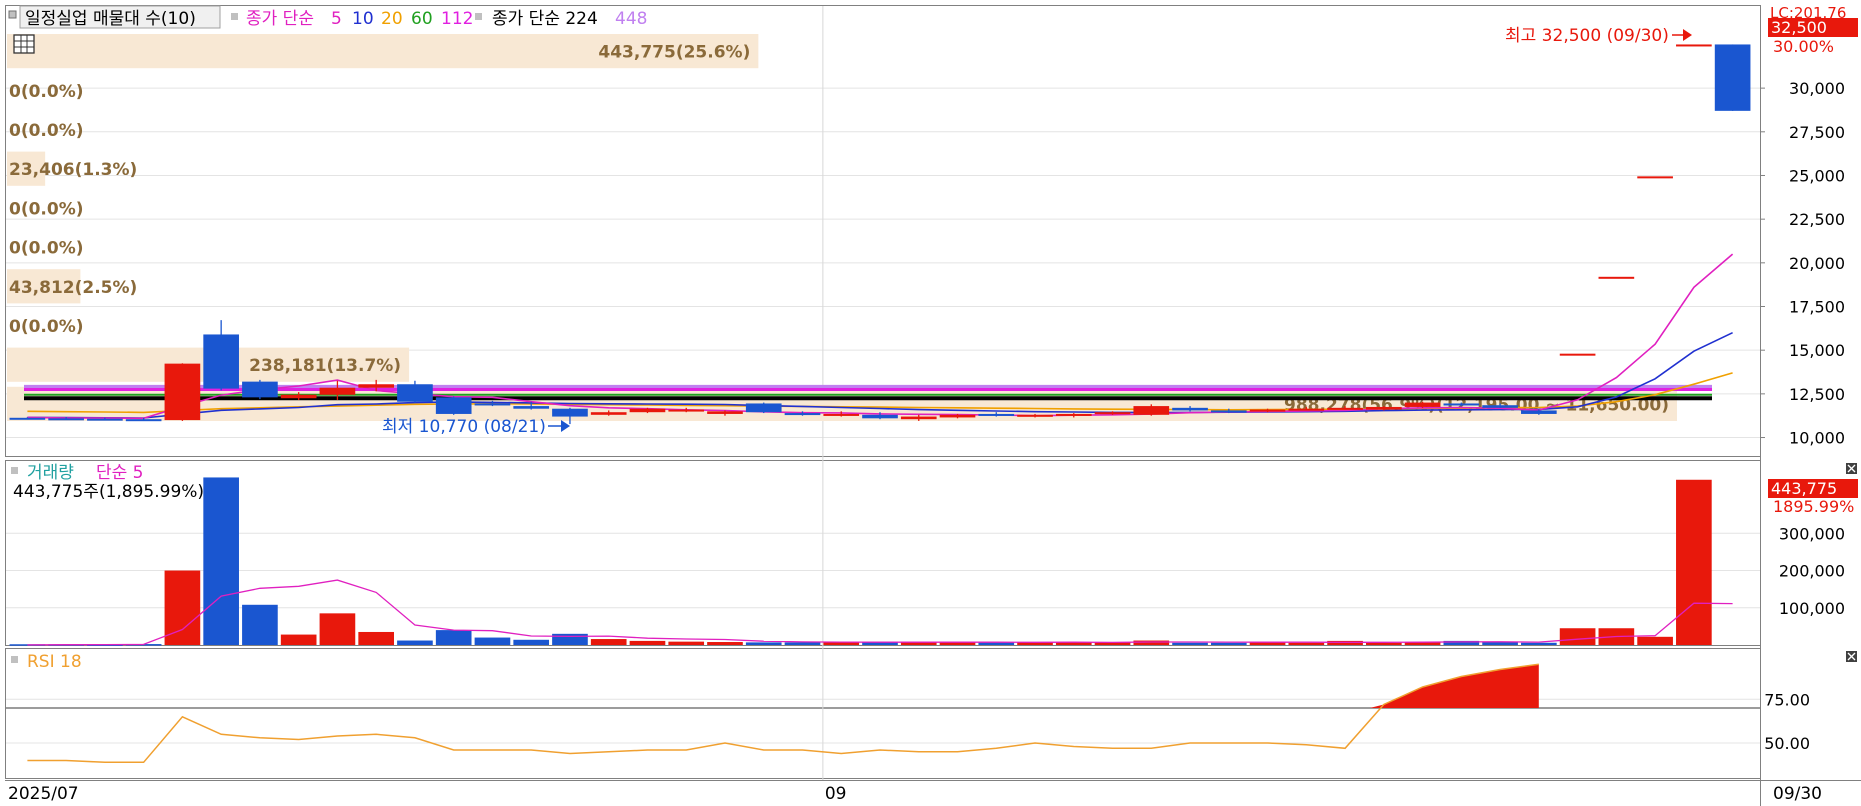  What do you see at coordinates (73, 170) in the screenshot?
I see `profile-label: 23,406(1.3%)` at bounding box center [73, 170].